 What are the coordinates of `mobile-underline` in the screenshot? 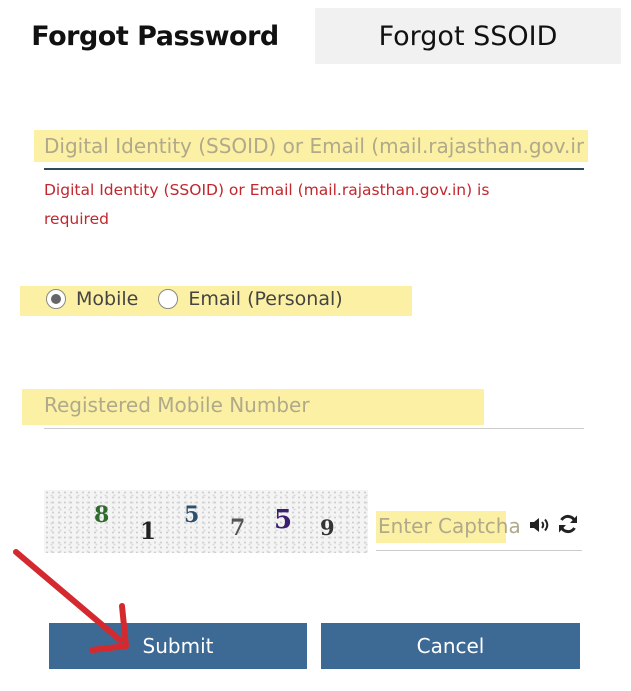 It's located at (314, 428).